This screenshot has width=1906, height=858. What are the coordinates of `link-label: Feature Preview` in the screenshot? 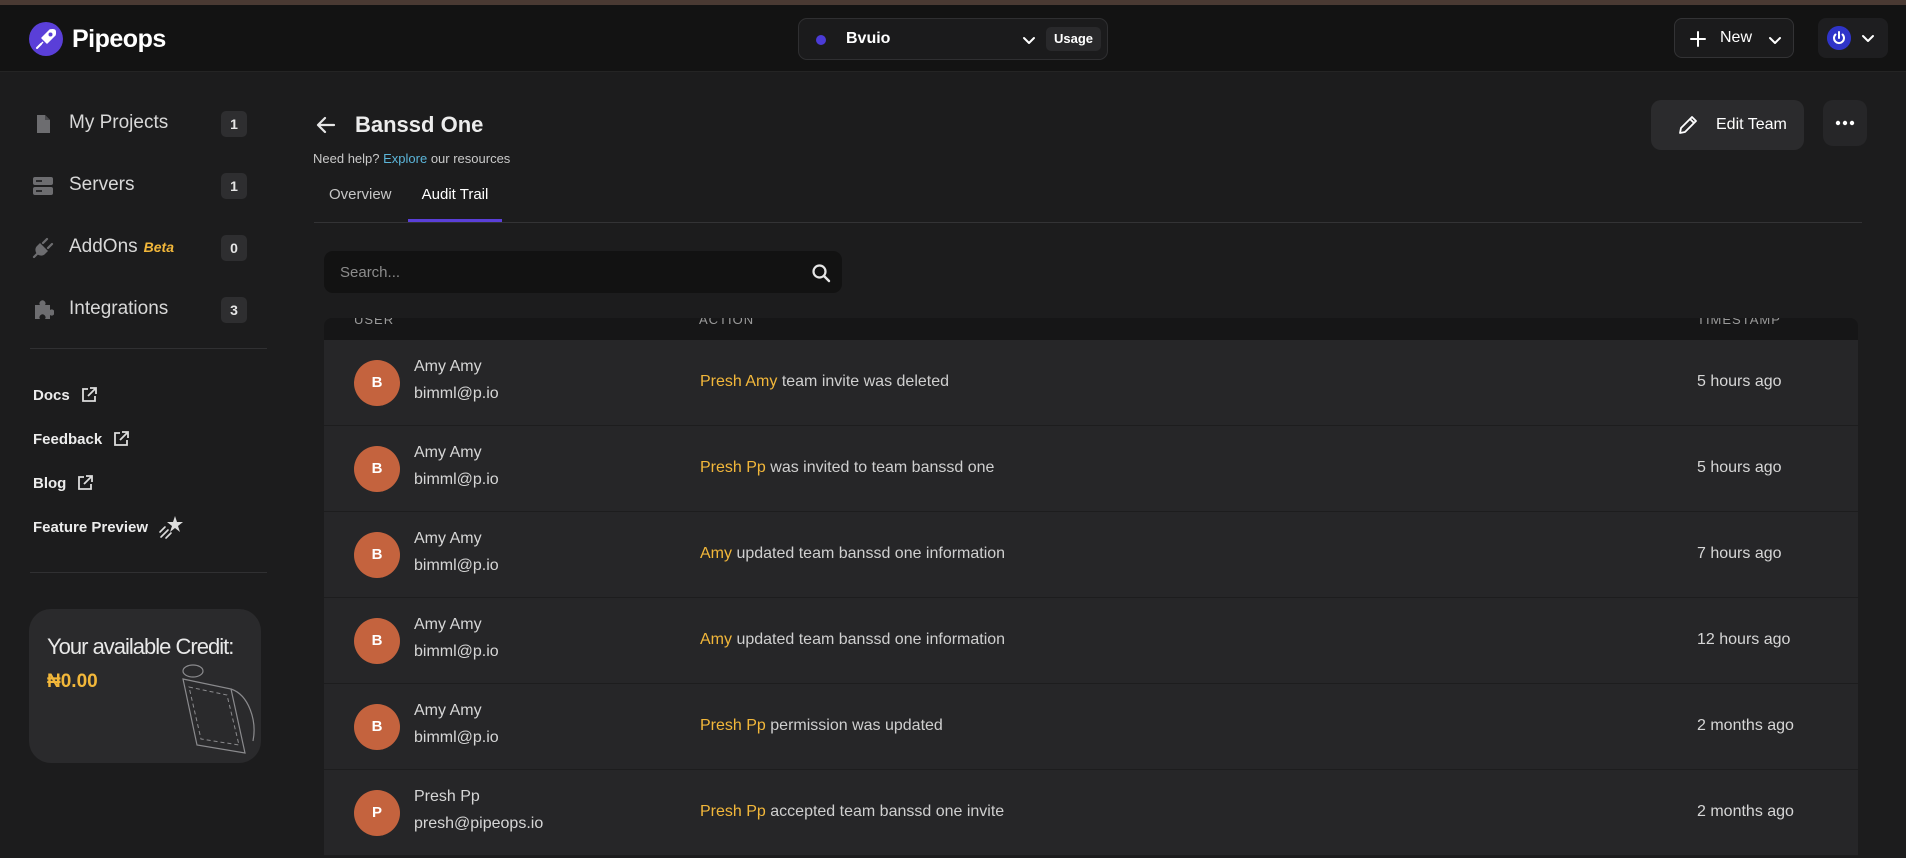 It's located at (91, 527).